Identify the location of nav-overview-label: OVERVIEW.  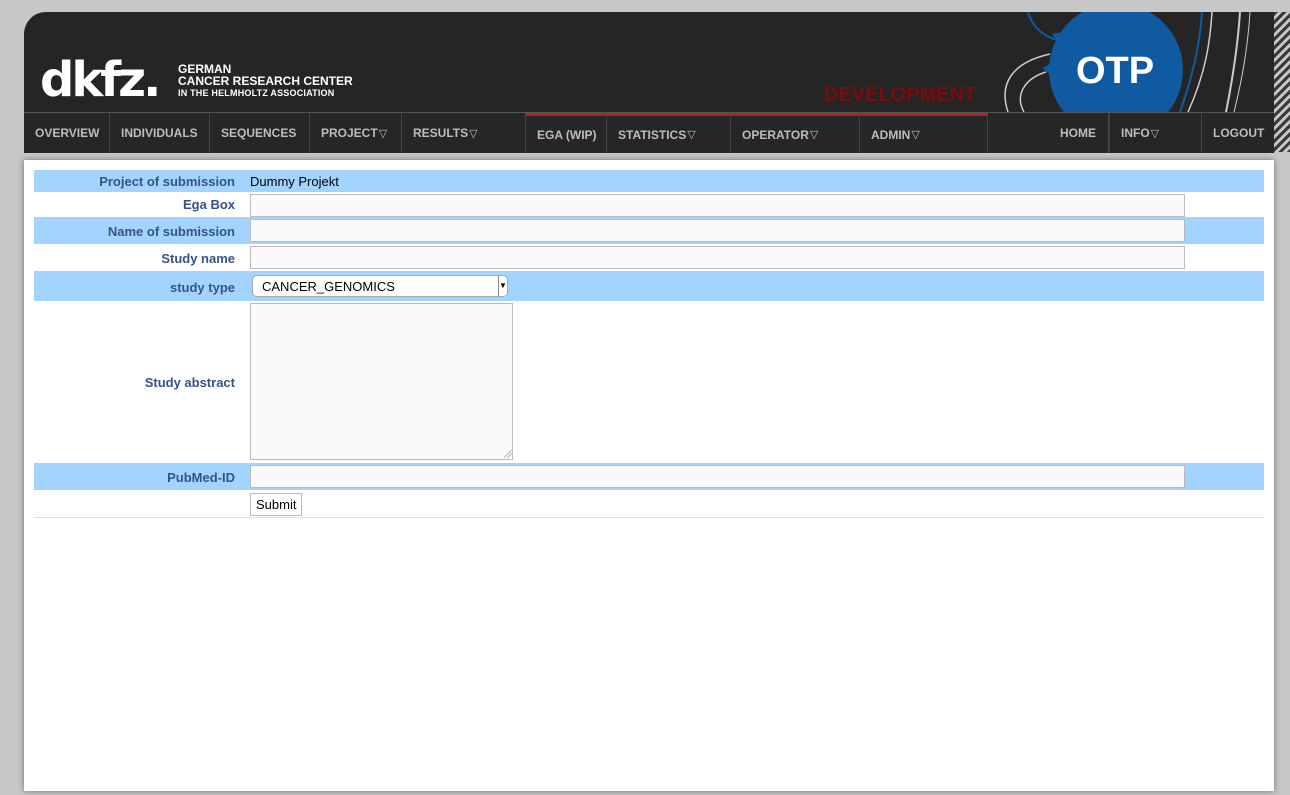
(67, 133).